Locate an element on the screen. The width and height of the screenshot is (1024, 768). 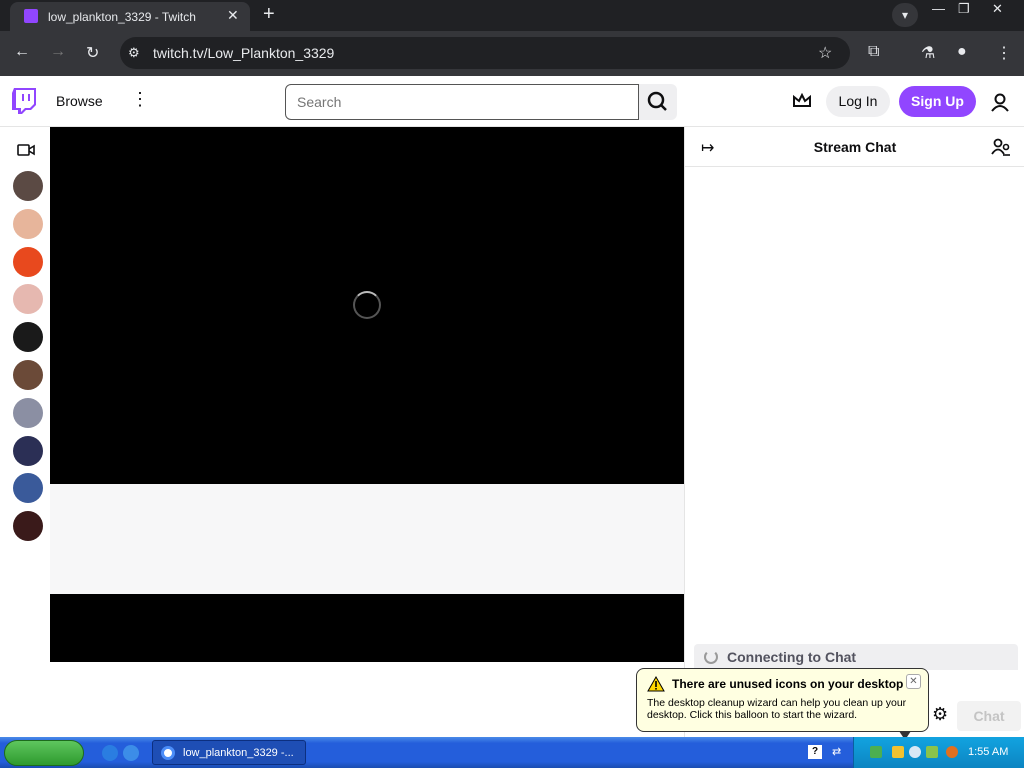
browser-tab: low_plankton_3329 - Twitch ✕ is located at coordinates (130, 16).